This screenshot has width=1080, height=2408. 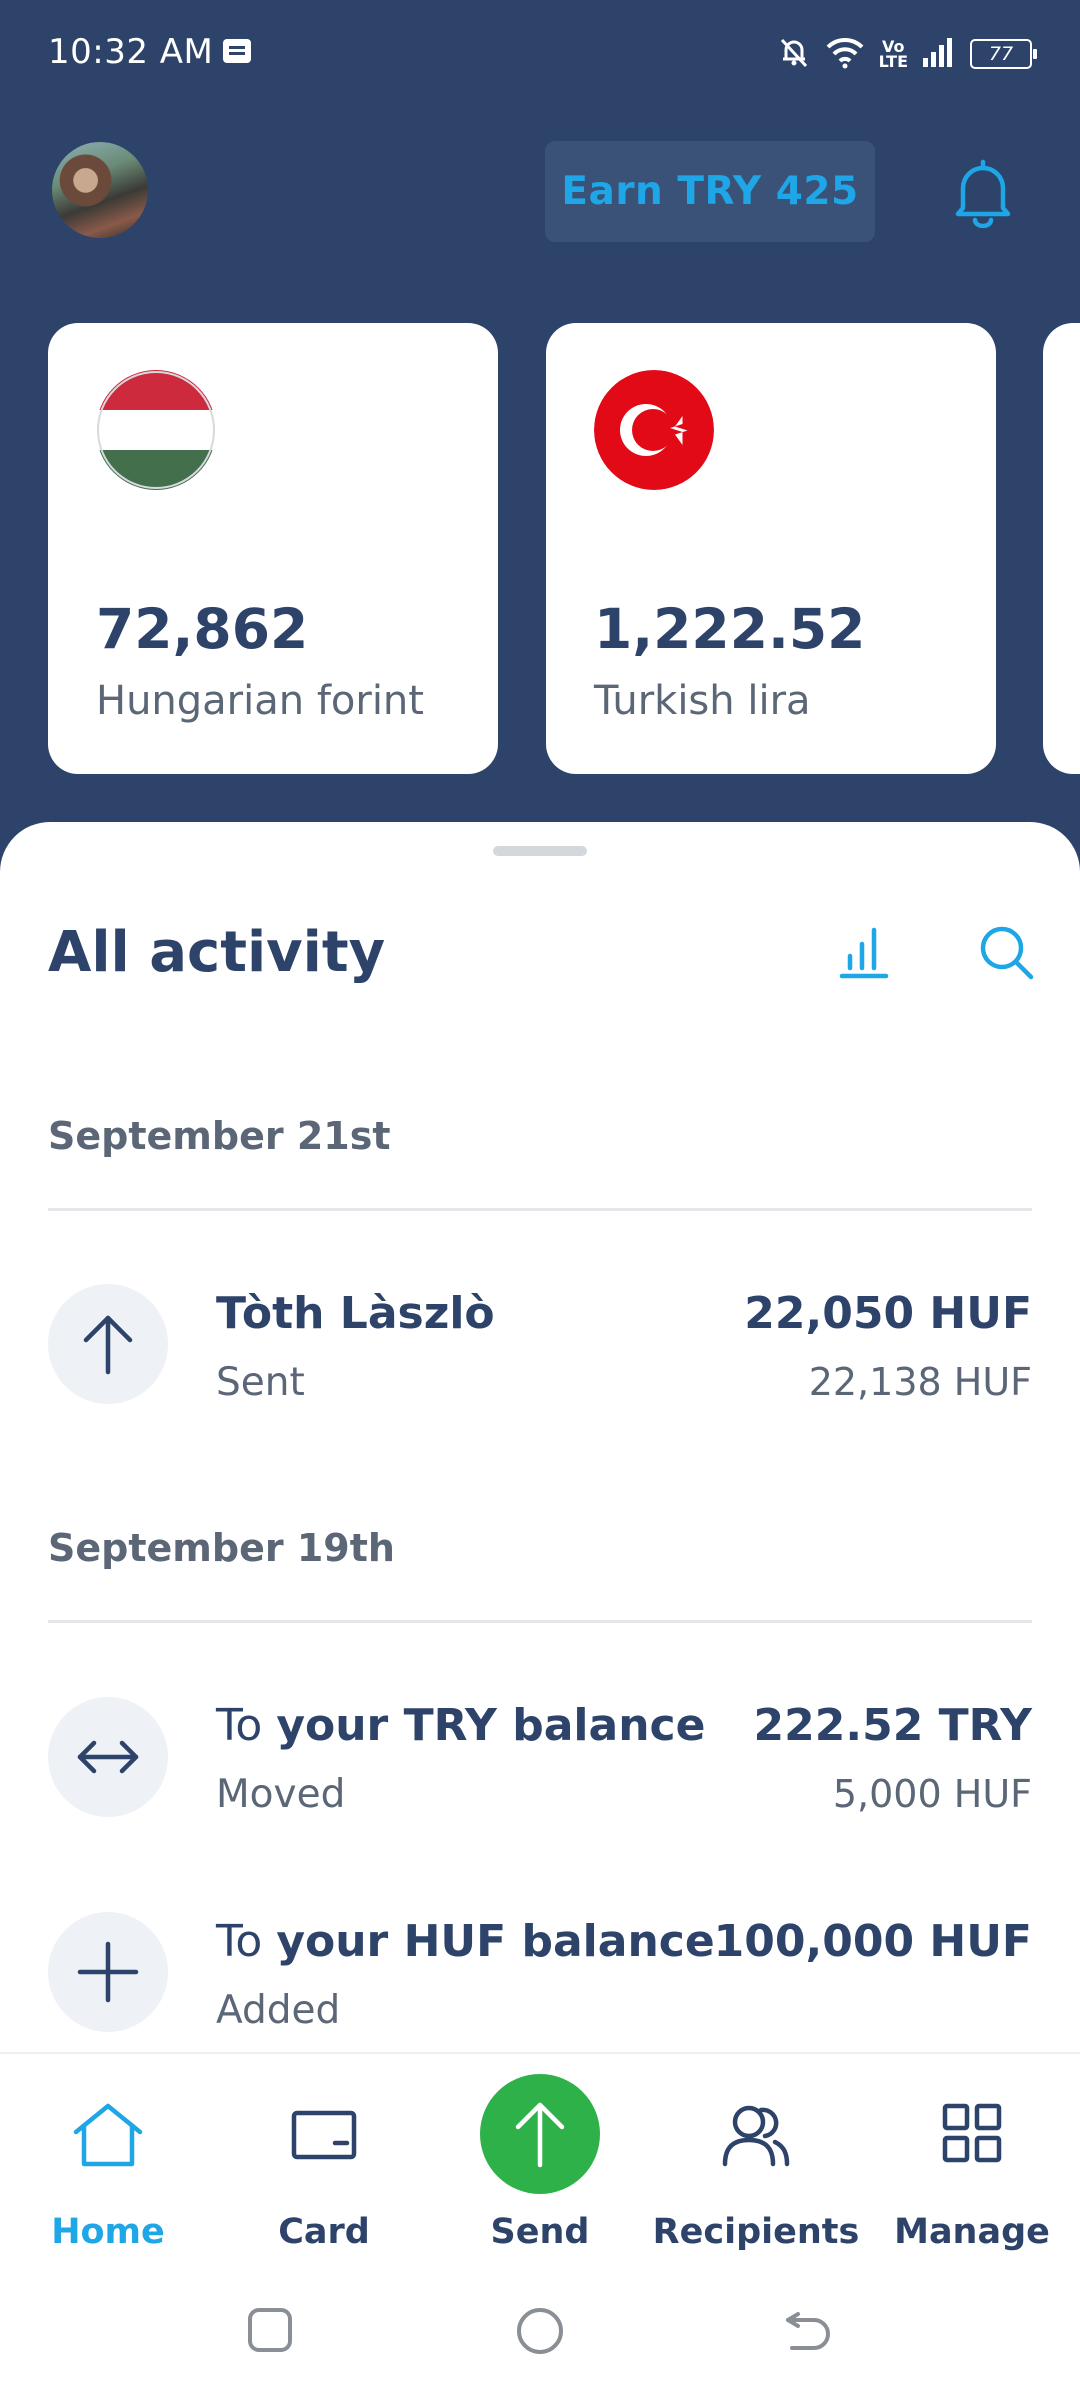 What do you see at coordinates (278, 2010) in the screenshot?
I see `transaction-status: Added` at bounding box center [278, 2010].